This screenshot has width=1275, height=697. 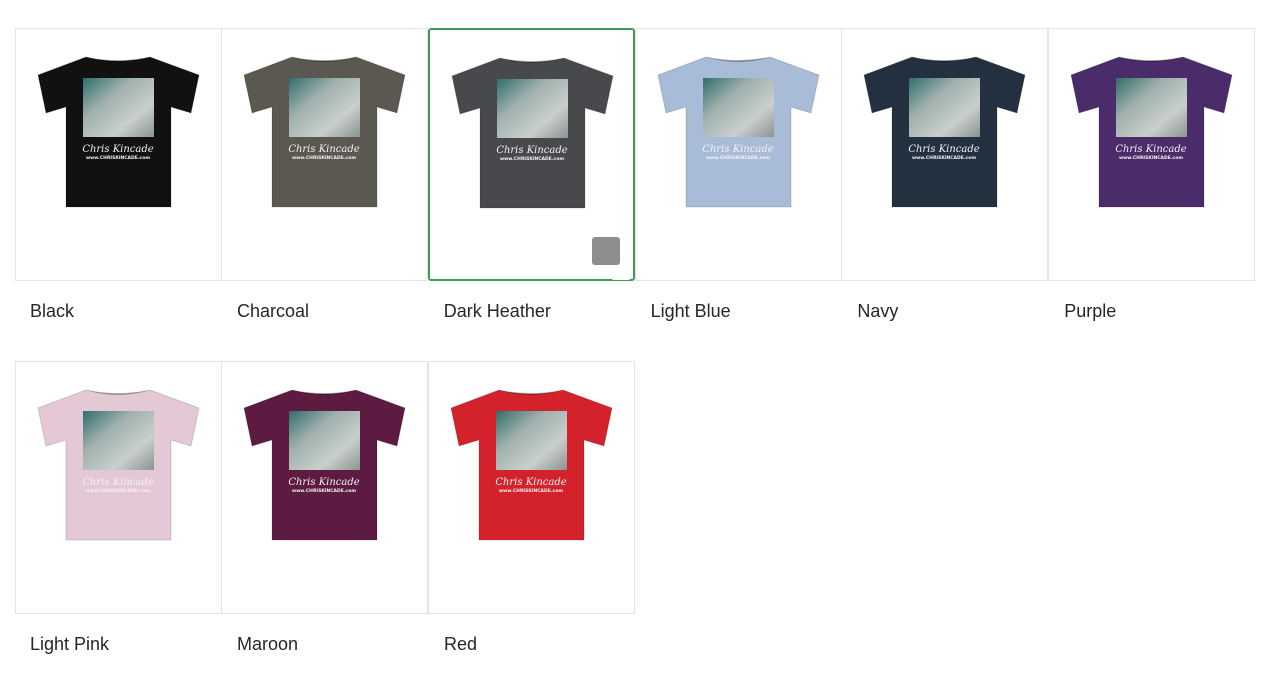 I want to click on variant-label: Purple, so click(x=1090, y=311).